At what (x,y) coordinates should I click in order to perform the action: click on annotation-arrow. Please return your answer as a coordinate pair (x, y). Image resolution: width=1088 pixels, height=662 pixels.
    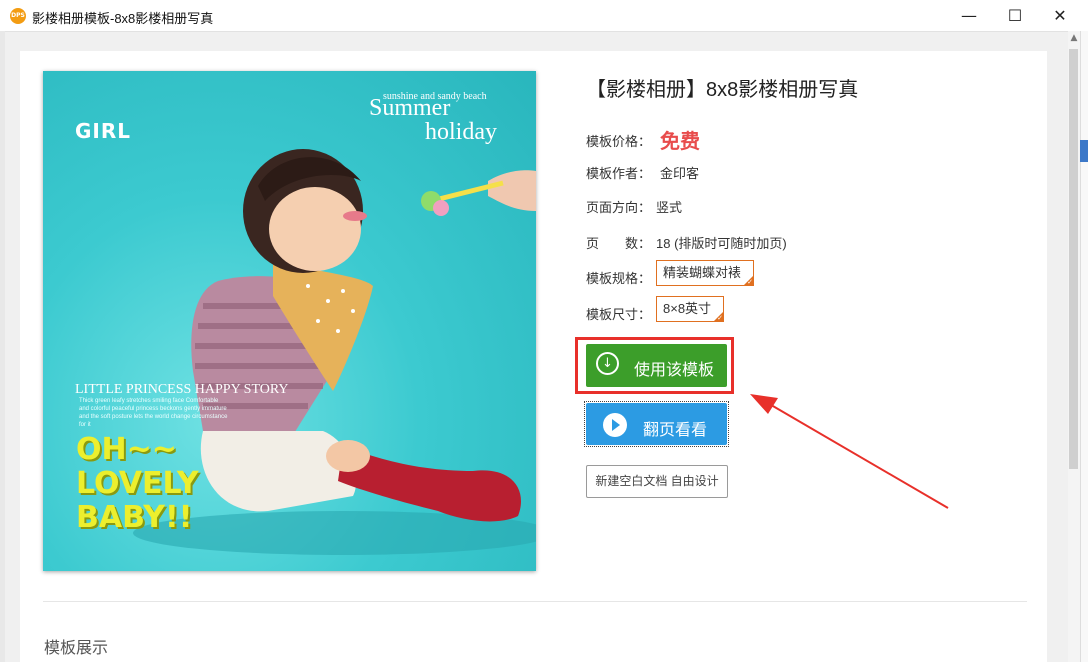
    Looking at the image, I should click on (849, 451).